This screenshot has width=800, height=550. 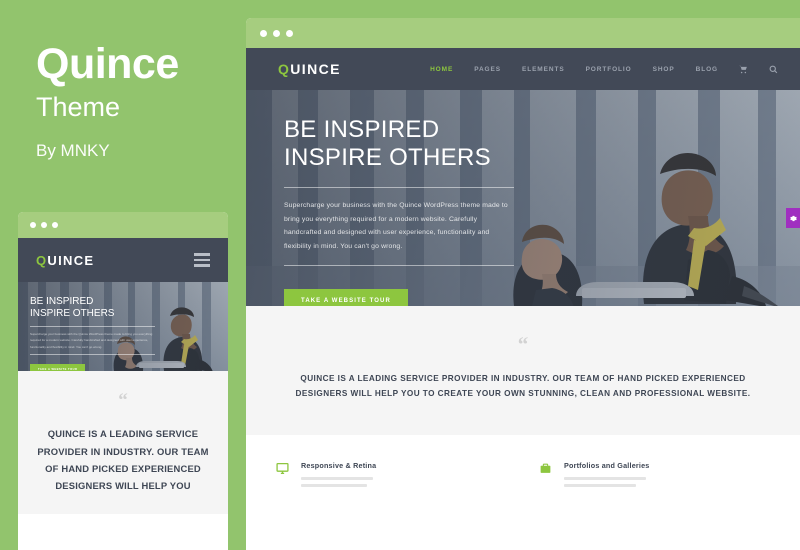 I want to click on hero-divider-top, so click(x=399, y=187).